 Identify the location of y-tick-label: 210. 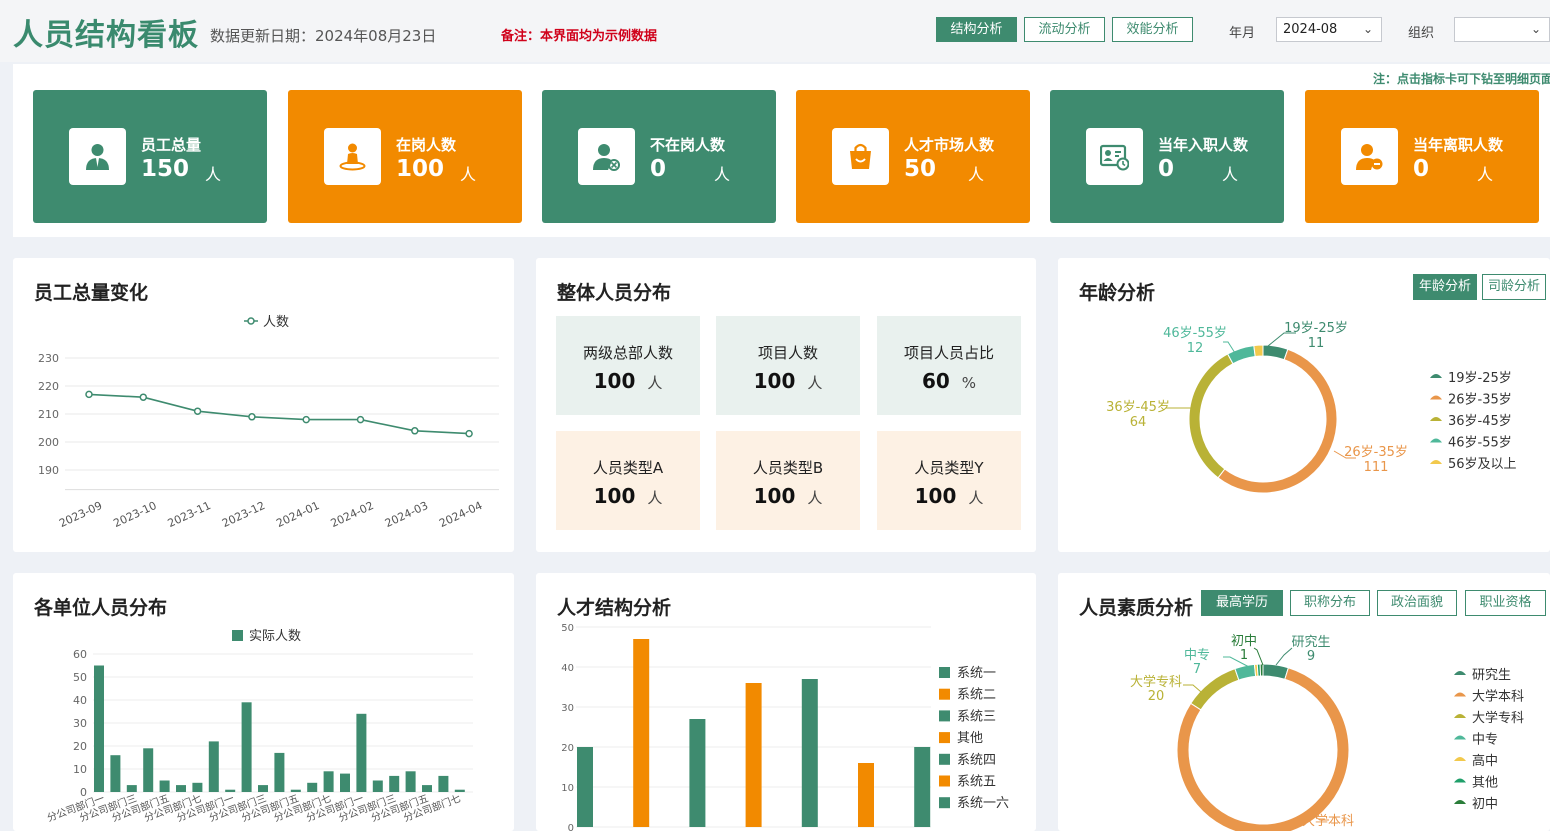
(48, 414).